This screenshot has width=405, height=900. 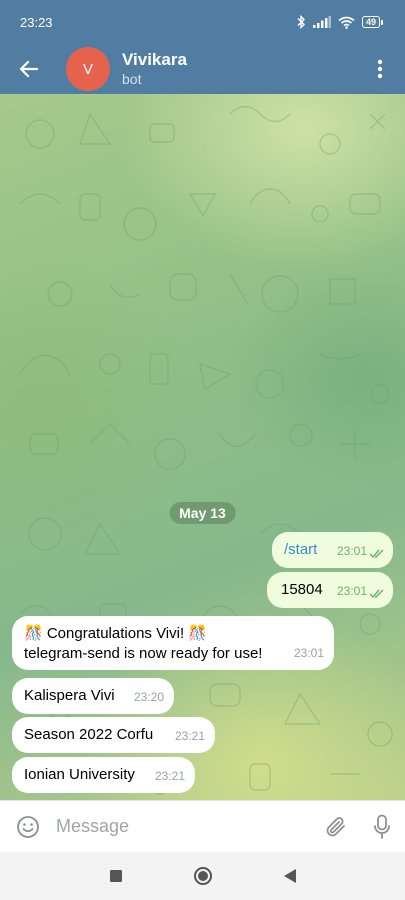 What do you see at coordinates (346, 22) in the screenshot?
I see `wifi-icon` at bounding box center [346, 22].